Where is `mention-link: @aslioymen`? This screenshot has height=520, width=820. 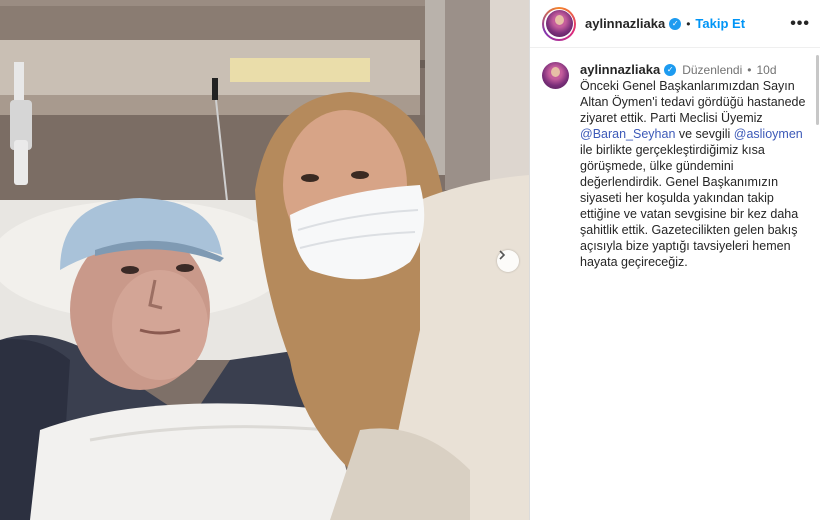
mention-link: @aslioymen is located at coordinates (768, 134).